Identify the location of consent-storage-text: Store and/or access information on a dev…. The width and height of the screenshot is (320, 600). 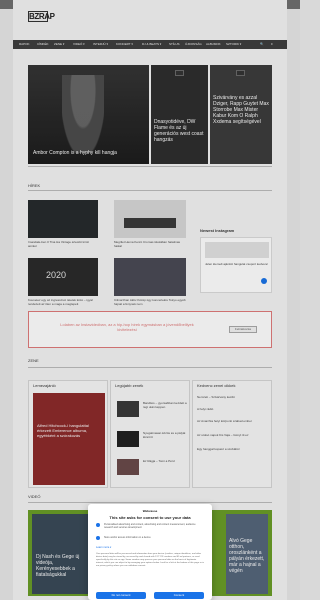
(127, 537).